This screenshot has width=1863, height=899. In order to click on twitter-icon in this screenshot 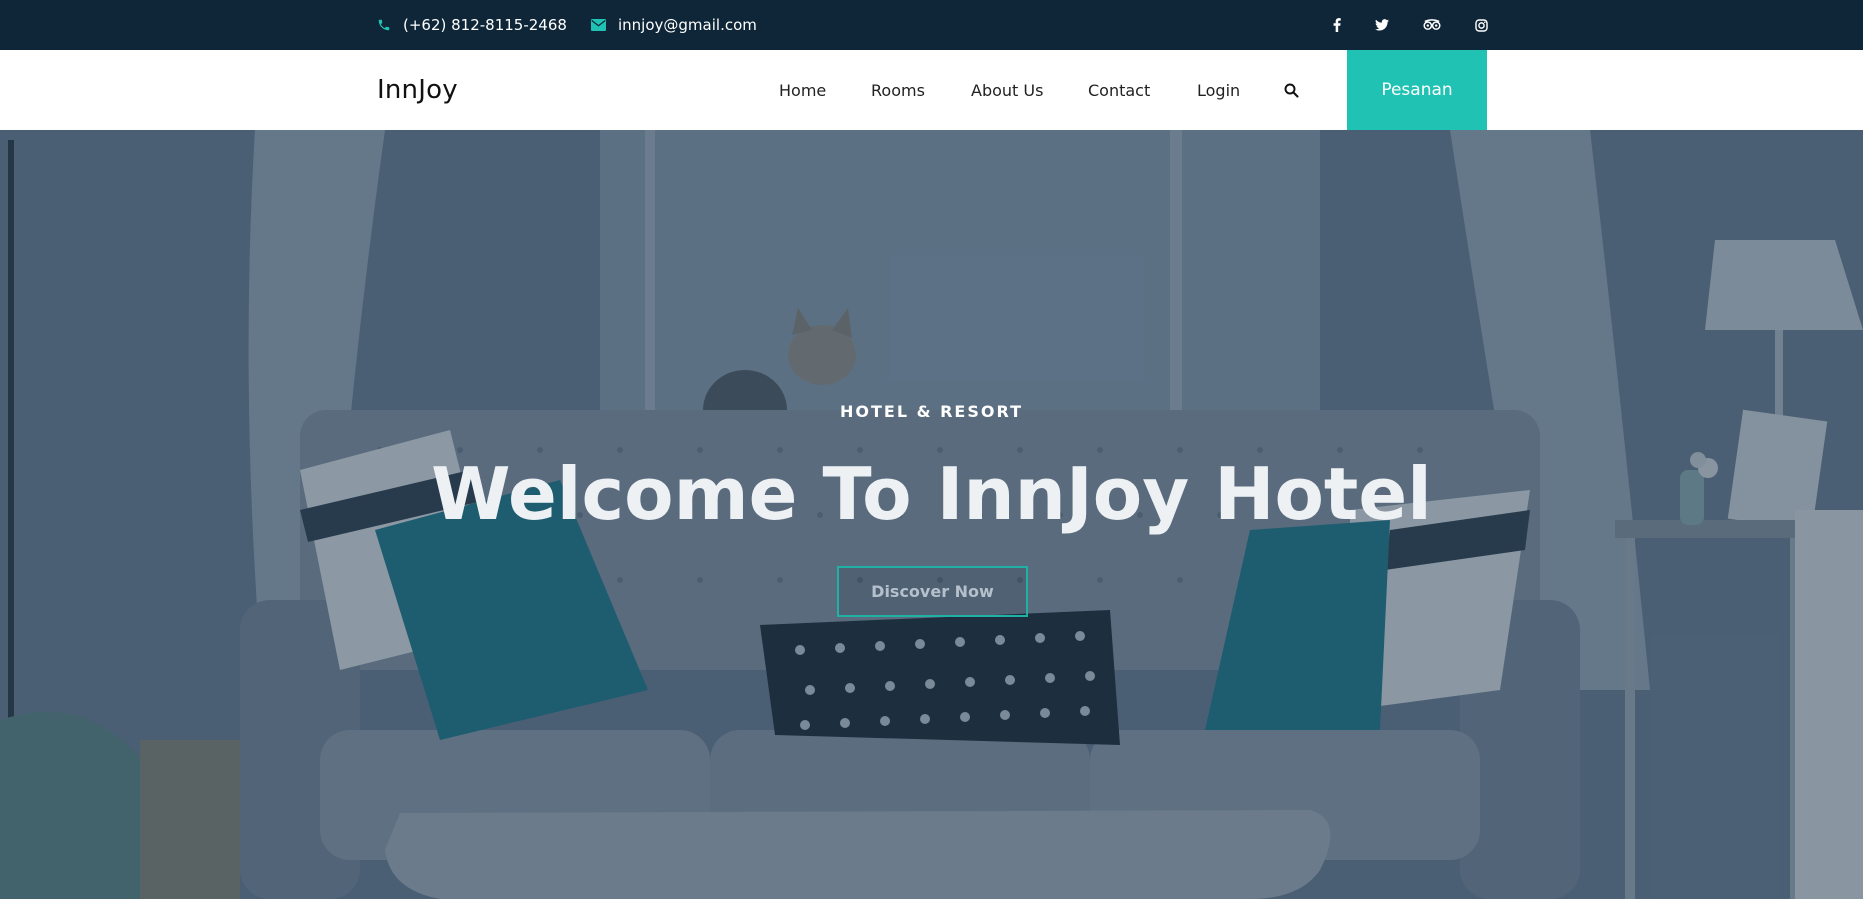, I will do `click(1382, 25)`.